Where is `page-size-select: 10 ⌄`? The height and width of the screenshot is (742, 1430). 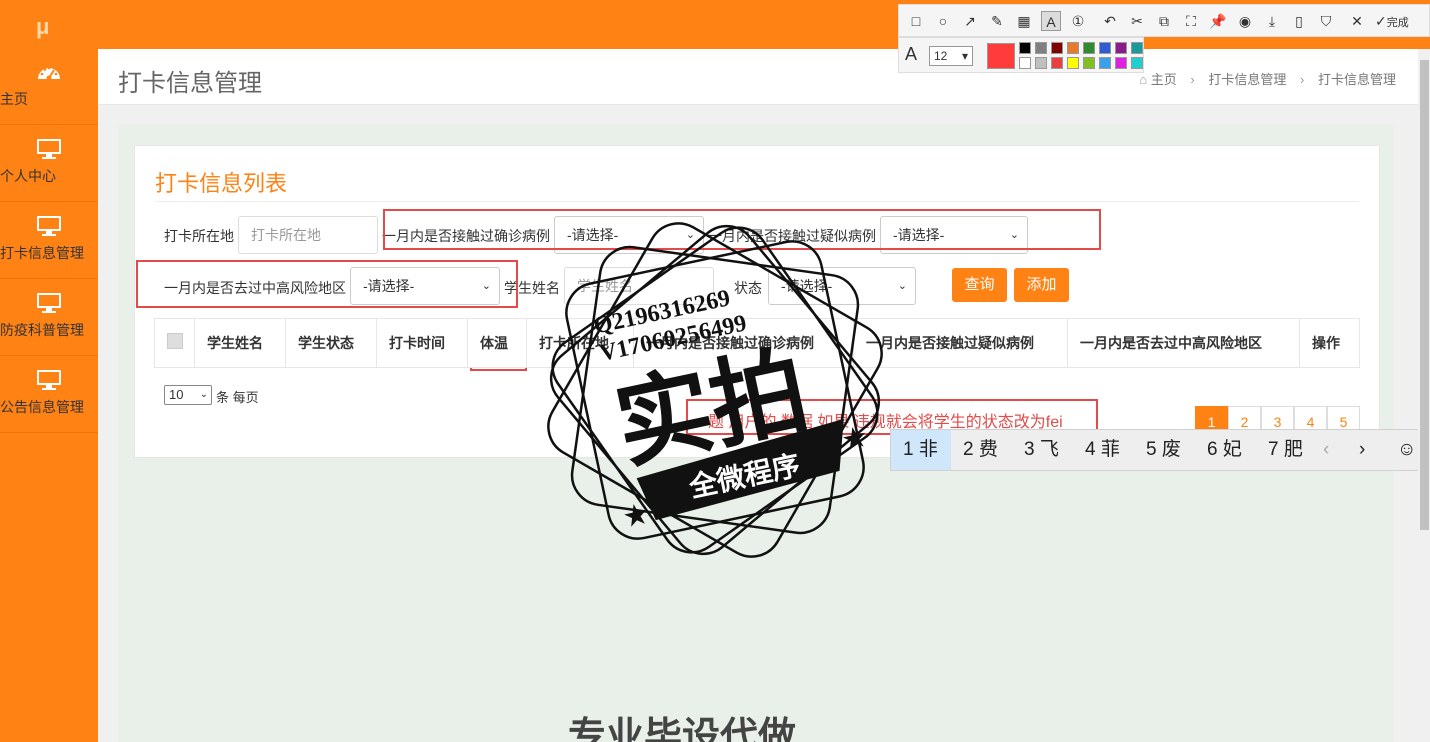
page-size-select: 10 ⌄ is located at coordinates (188, 395).